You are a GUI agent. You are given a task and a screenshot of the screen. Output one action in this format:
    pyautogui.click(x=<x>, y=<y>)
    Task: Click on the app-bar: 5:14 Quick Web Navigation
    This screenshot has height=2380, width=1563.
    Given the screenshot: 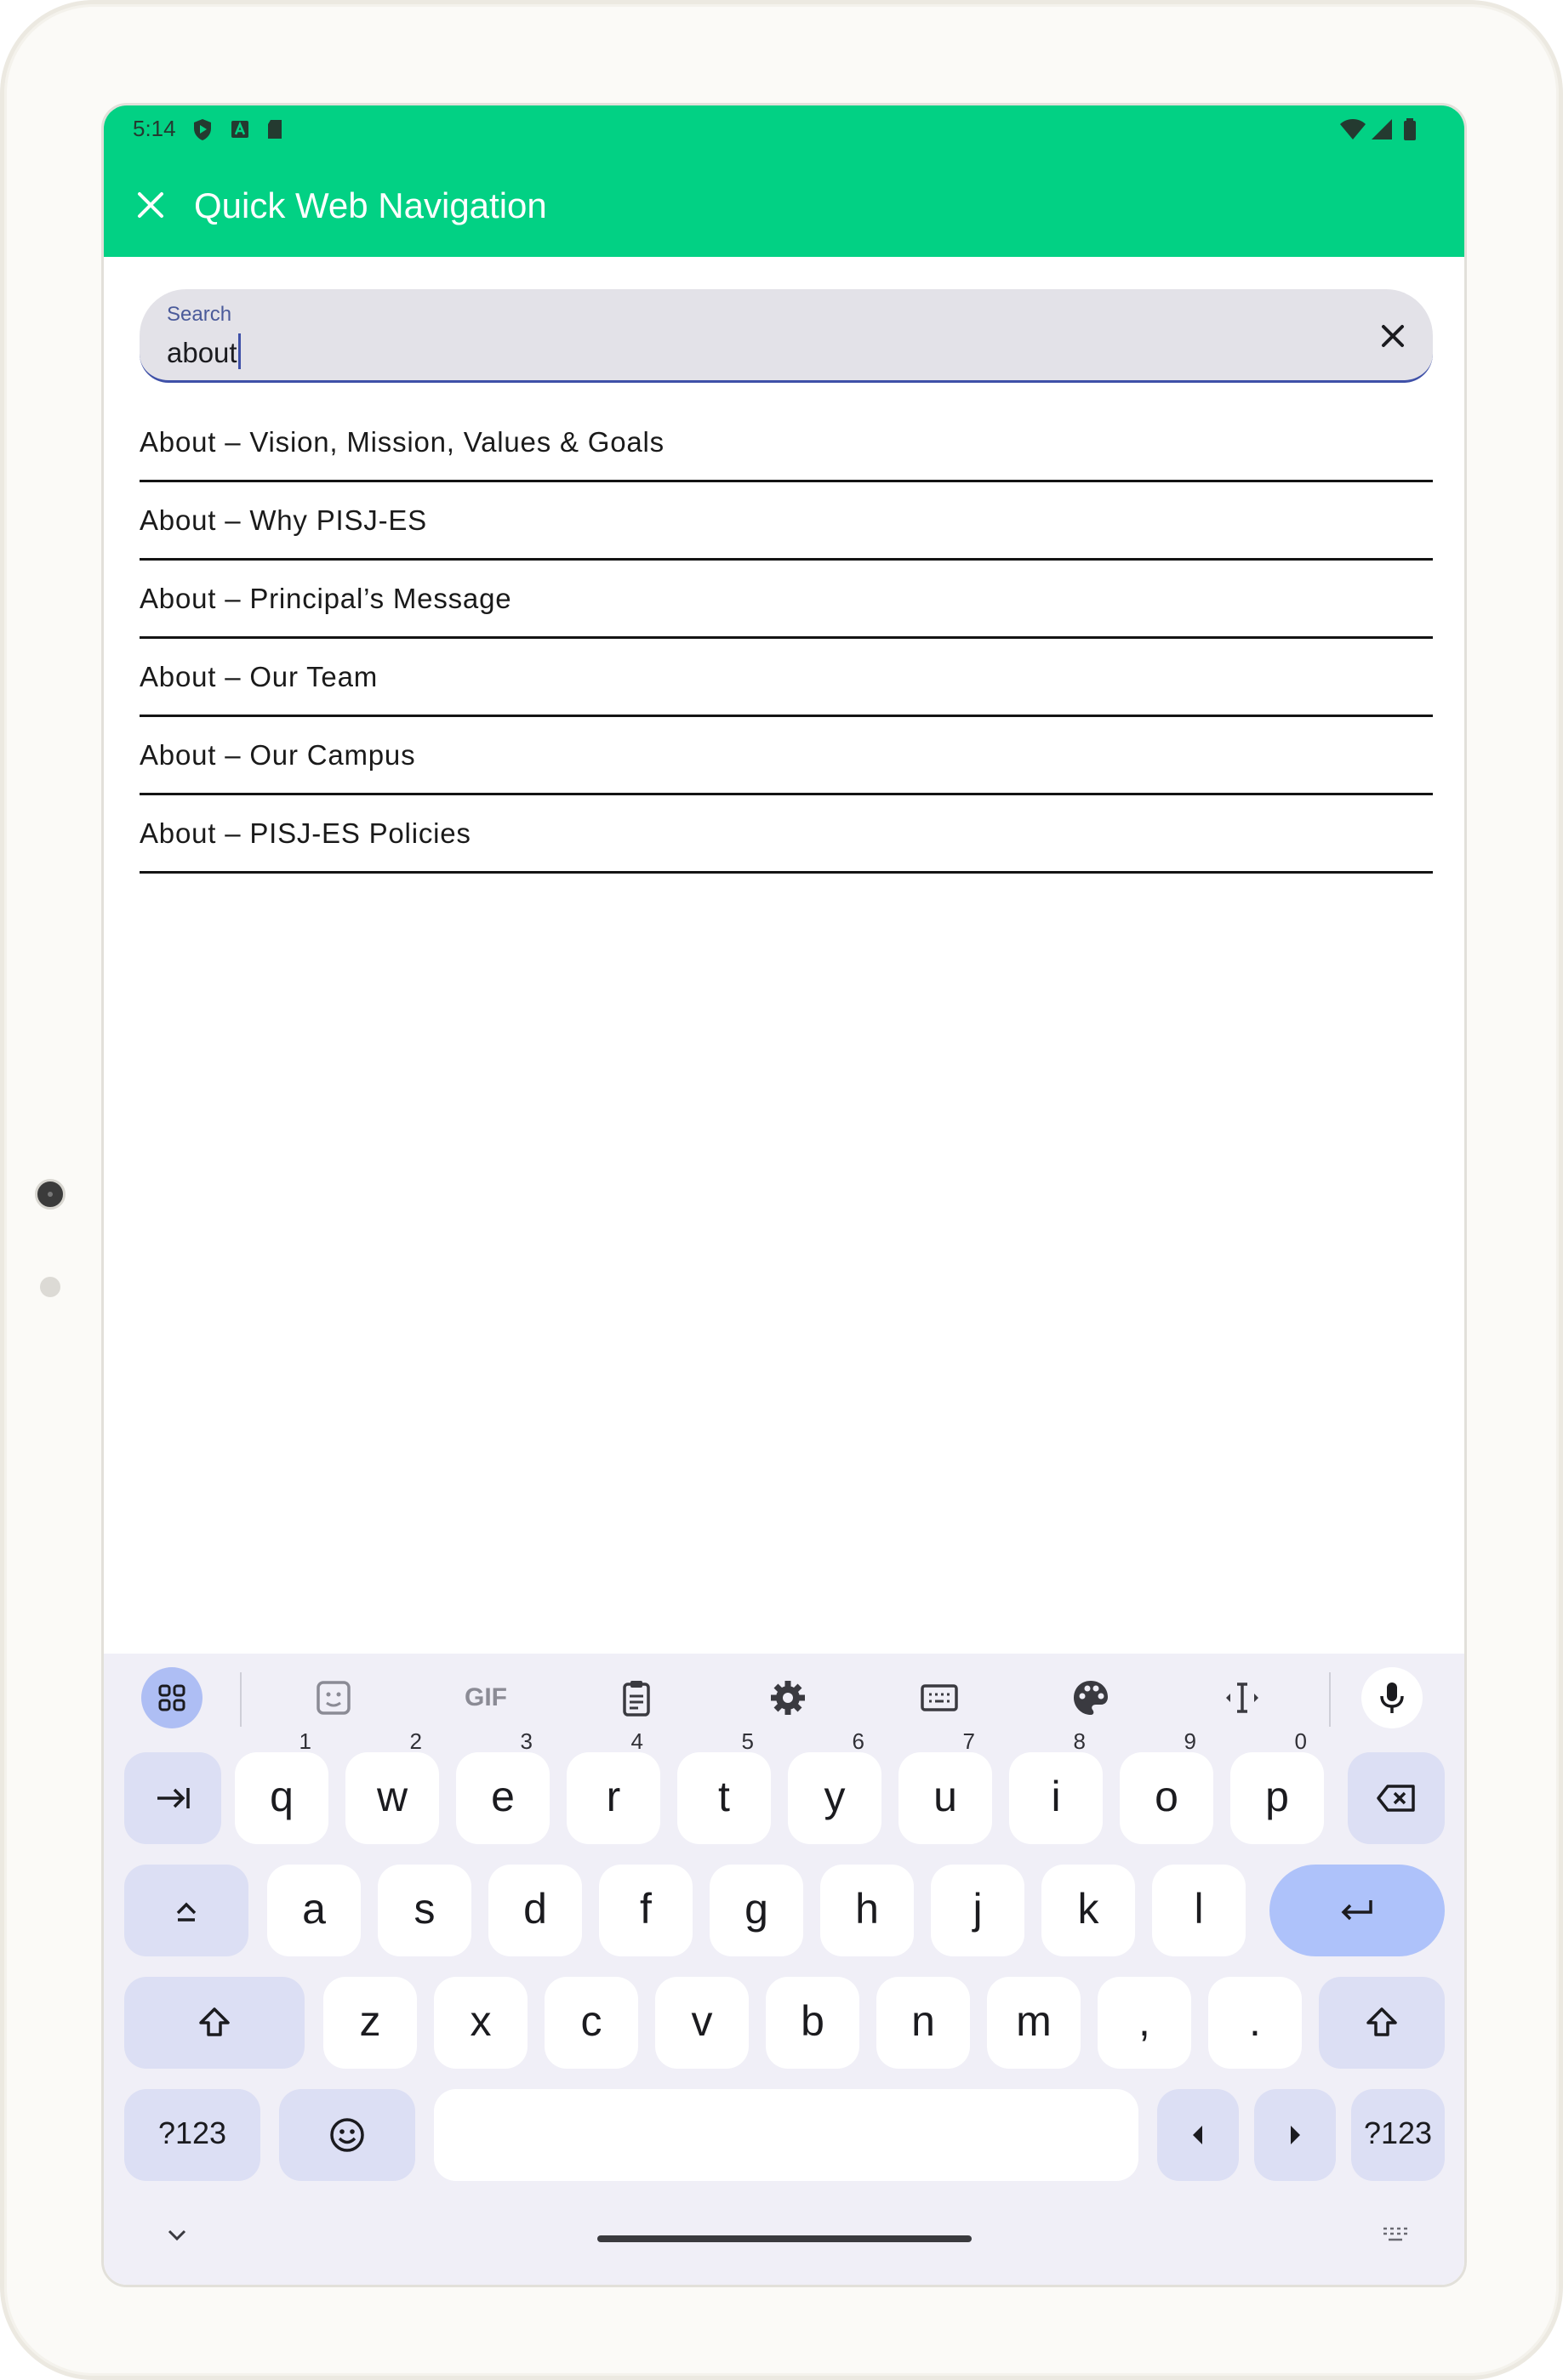 What is the action you would take?
    pyautogui.click(x=784, y=181)
    